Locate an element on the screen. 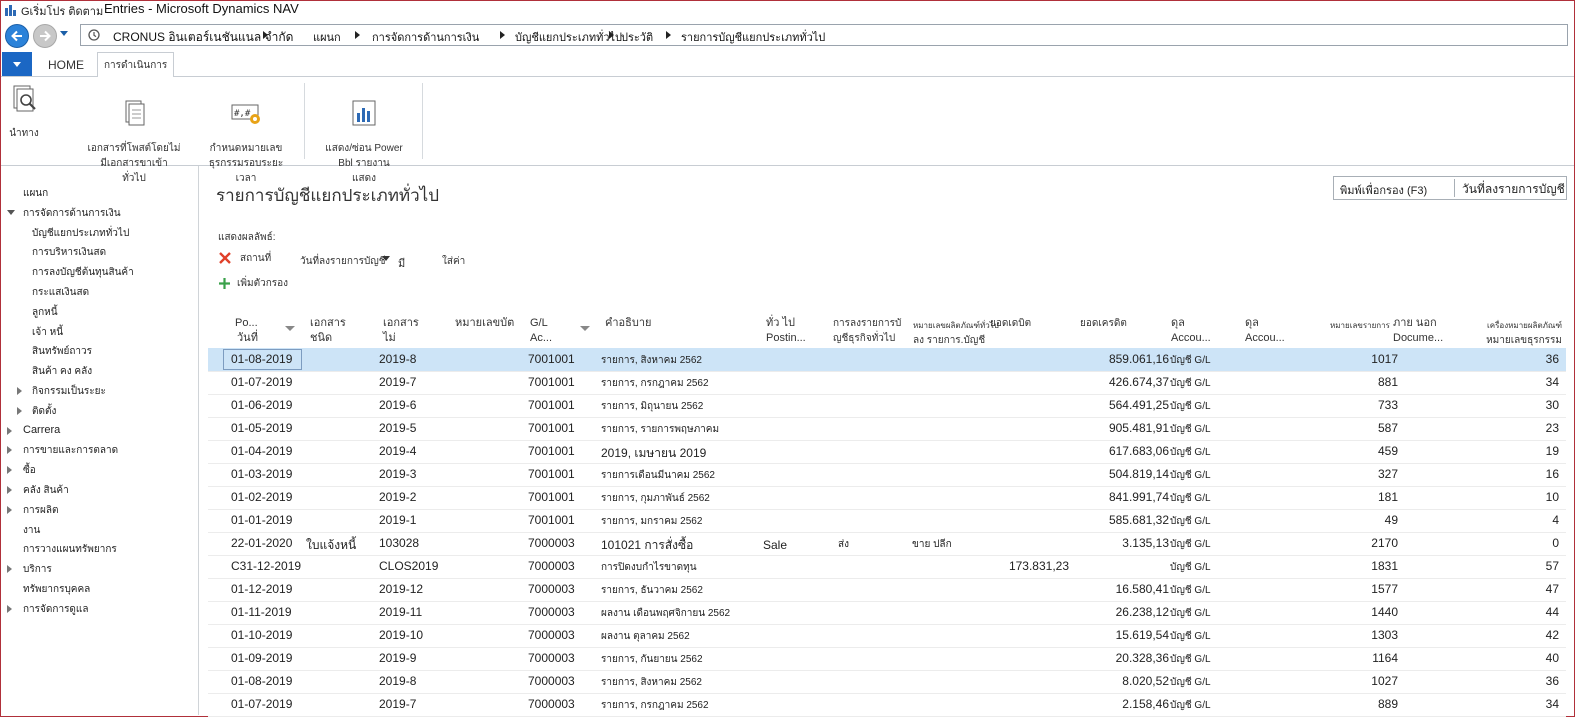 The width and height of the screenshot is (1575, 717). cell-credit: 617.683,06 is located at coordinates (1139, 451).